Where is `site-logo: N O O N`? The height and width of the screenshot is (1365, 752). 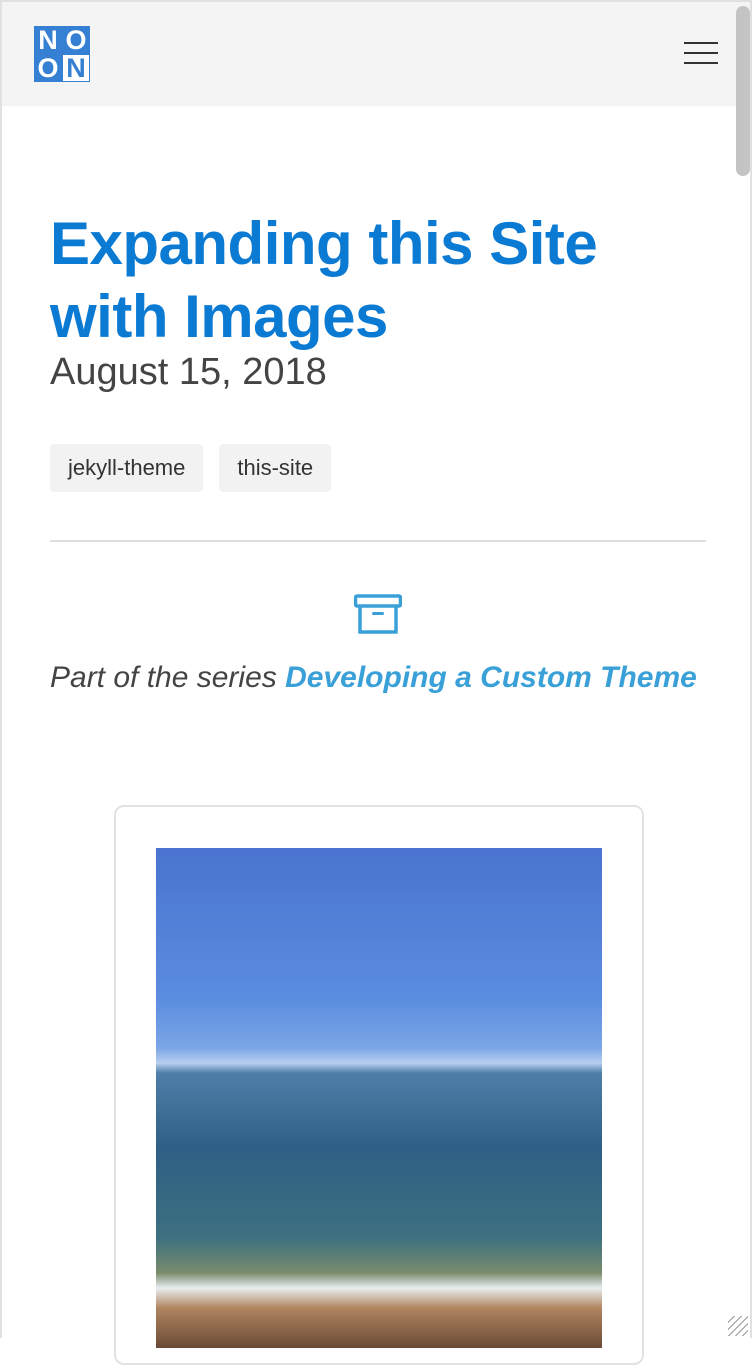 site-logo: N O O N is located at coordinates (62, 54).